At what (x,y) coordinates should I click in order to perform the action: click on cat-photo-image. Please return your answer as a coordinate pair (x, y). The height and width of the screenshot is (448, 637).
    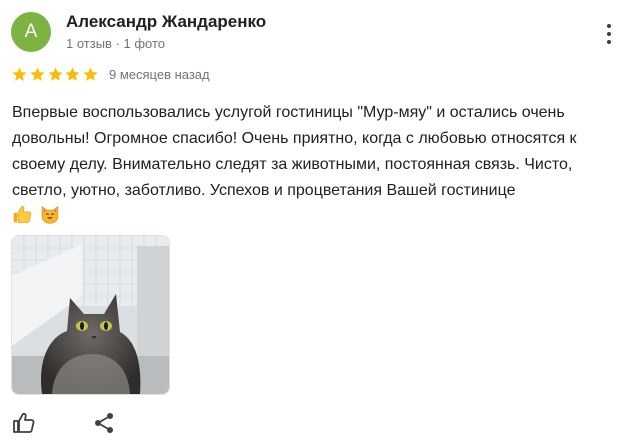
    Looking at the image, I should click on (90, 315).